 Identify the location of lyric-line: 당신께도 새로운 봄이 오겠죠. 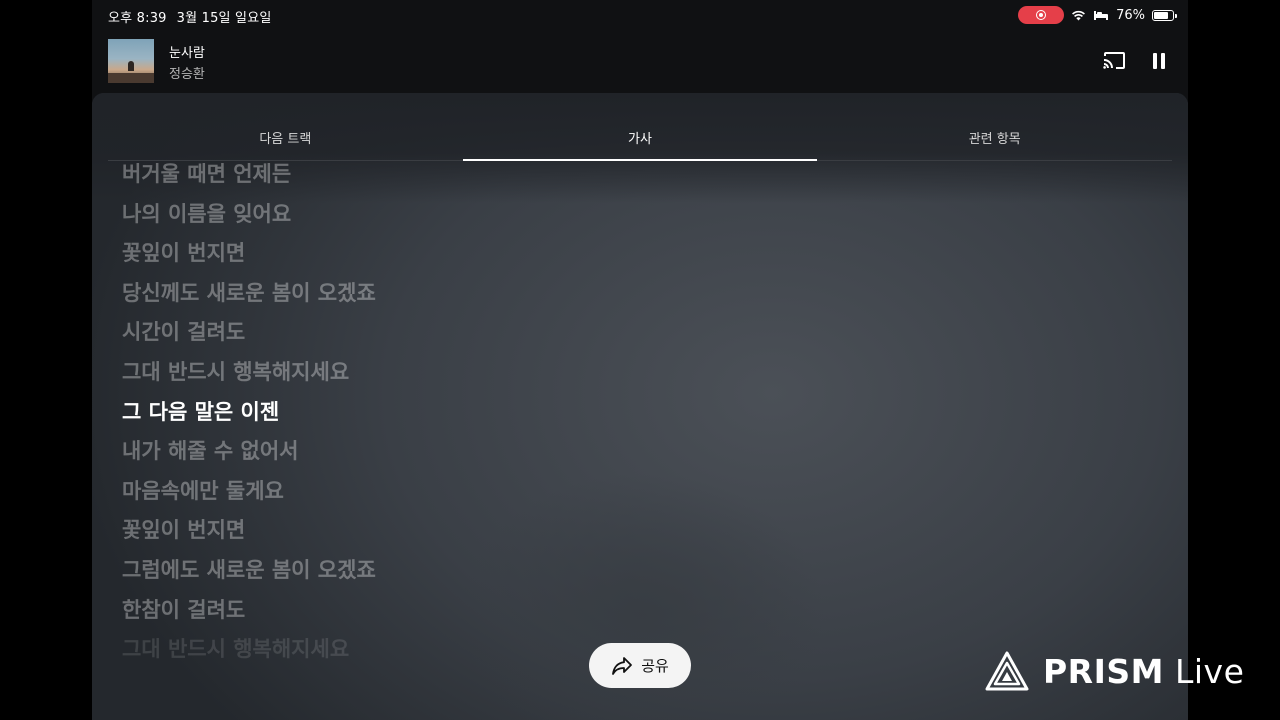
(472, 294).